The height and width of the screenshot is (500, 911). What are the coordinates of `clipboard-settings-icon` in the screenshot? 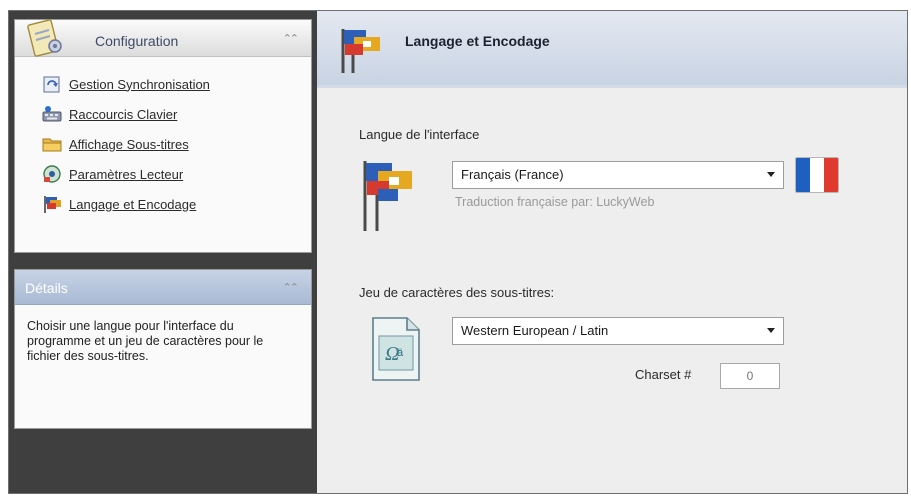 It's located at (44, 38).